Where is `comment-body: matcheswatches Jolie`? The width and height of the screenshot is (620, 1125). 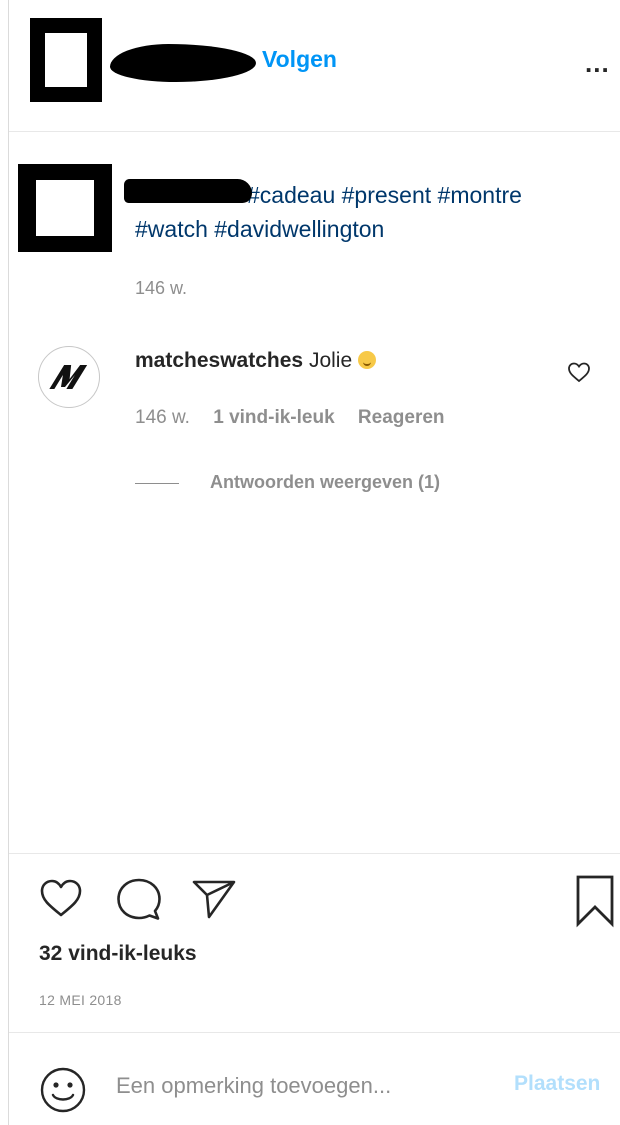
comment-body: matcheswatches Jolie is located at coordinates (256, 361).